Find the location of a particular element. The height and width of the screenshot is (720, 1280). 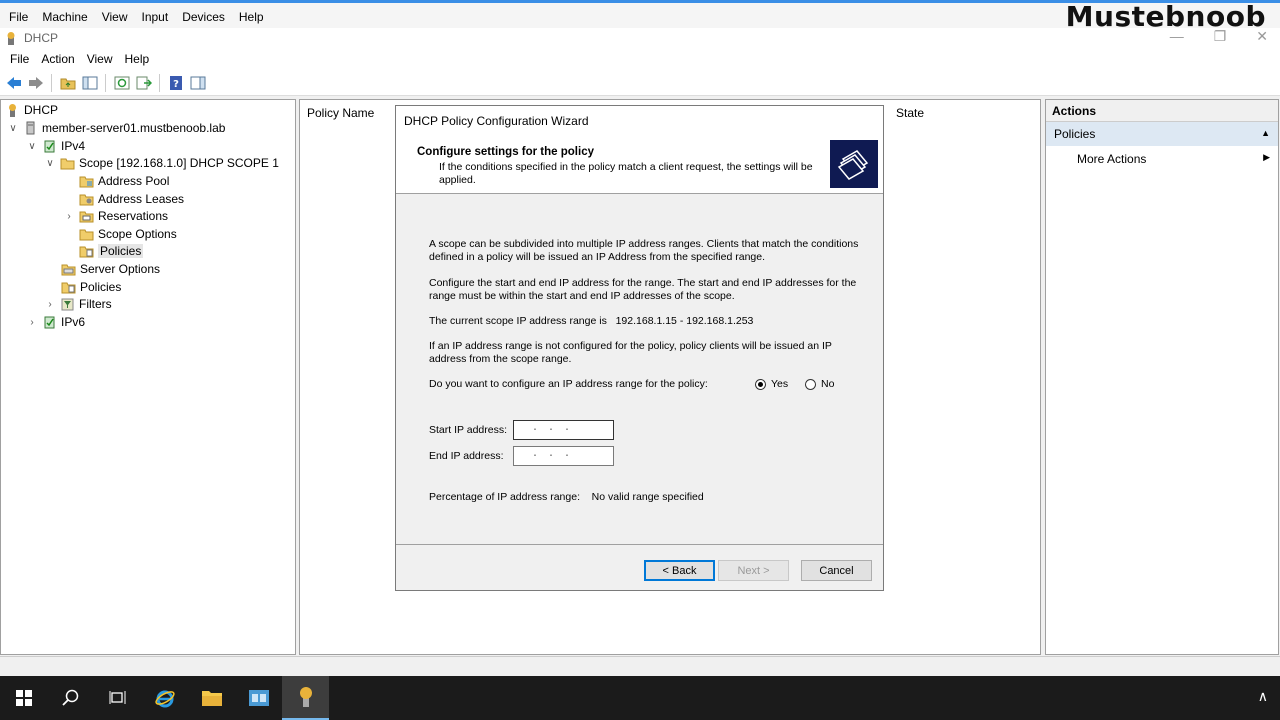

vm-menu-machine: Machine is located at coordinates (64, 17).